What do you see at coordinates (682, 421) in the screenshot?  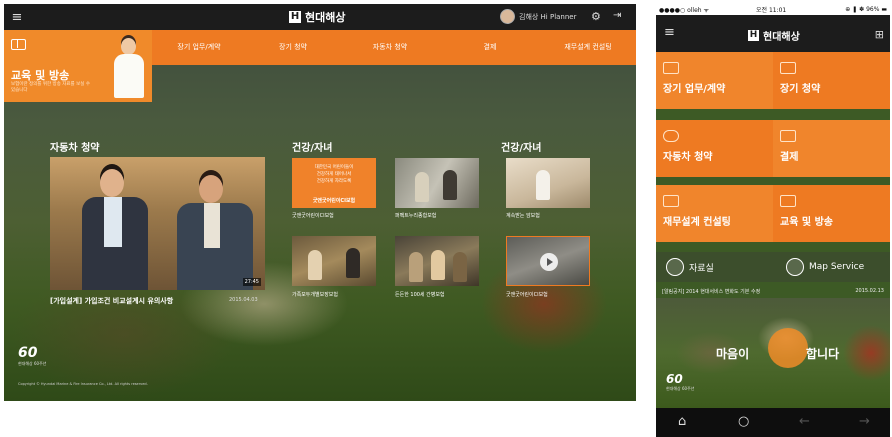 I see `home-icon: ⌂` at bounding box center [682, 421].